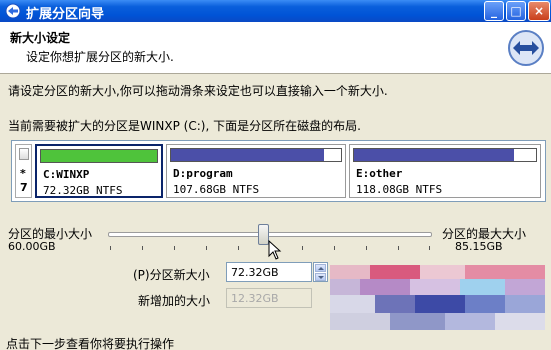 The width and height of the screenshot is (551, 350). I want to click on partition-c-name: C:WINXP, so click(66, 174).